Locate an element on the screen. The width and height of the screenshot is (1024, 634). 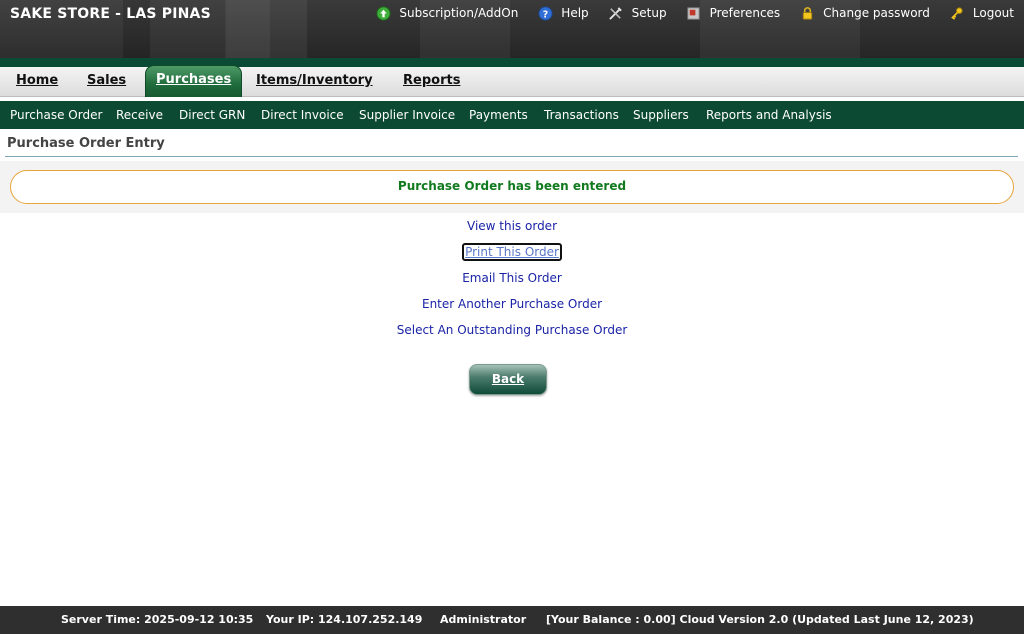
enter-another-order-label: Enter Another Purchase Order is located at coordinates (512, 304).